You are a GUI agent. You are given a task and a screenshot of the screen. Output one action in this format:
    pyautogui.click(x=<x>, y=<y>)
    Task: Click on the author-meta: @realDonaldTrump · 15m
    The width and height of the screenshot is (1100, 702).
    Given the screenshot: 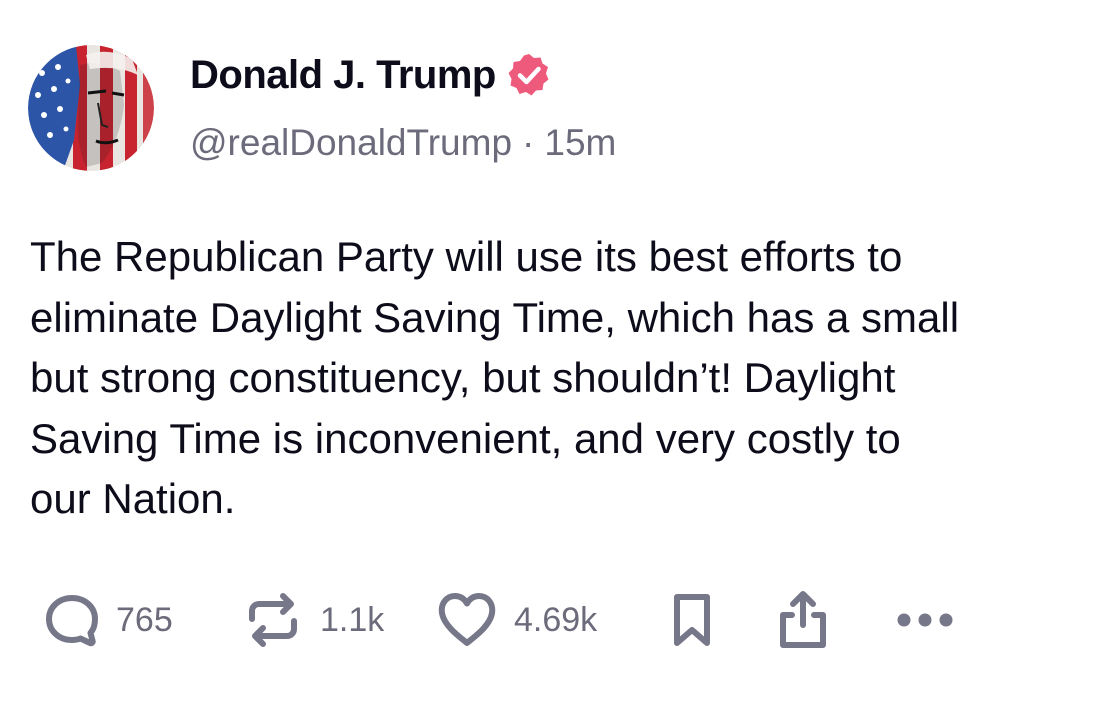 What is the action you would take?
    pyautogui.click(x=403, y=143)
    